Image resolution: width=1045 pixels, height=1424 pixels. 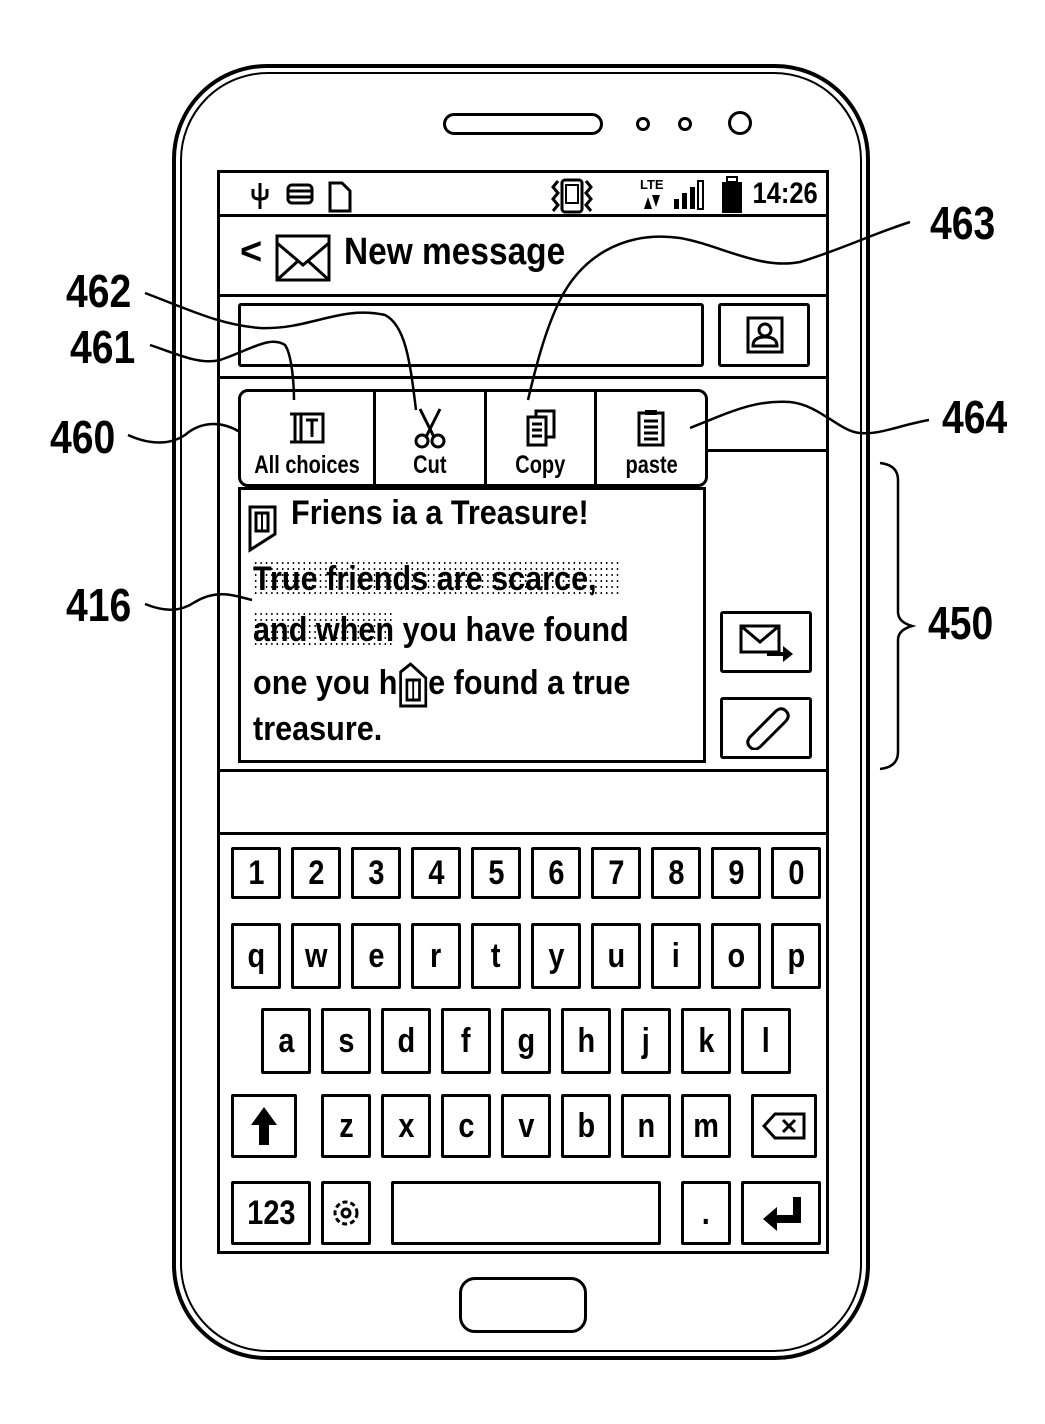 I want to click on key-label: 7, so click(x=616, y=872).